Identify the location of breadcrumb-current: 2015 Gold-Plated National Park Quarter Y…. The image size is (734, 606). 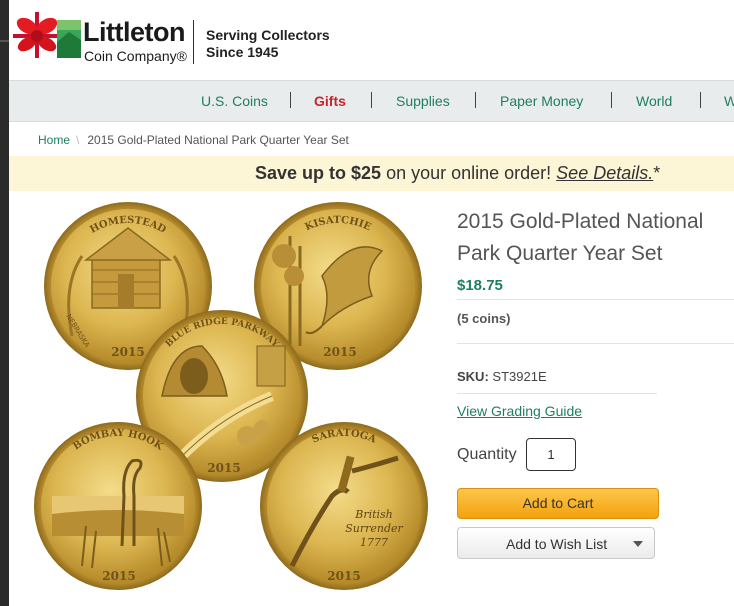
(218, 140).